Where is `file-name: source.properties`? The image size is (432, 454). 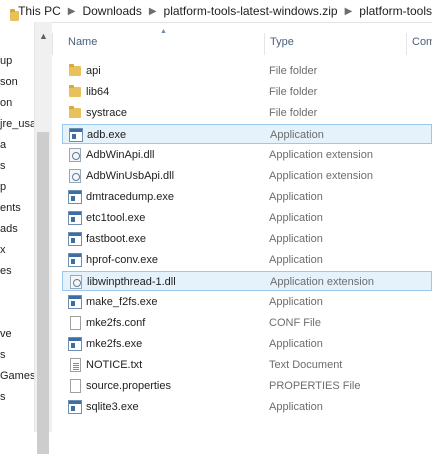
file-name: source.properties is located at coordinates (128, 386).